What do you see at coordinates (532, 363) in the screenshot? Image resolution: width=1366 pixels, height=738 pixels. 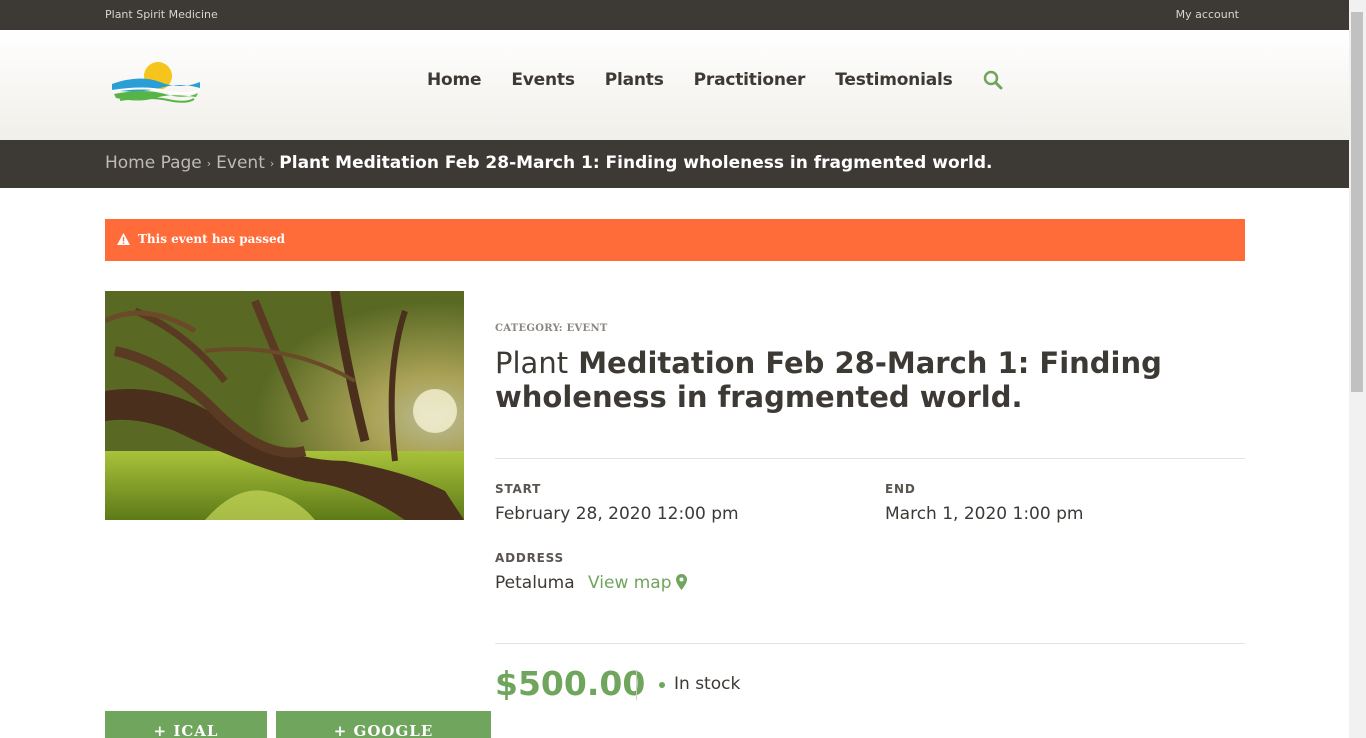 I see `event-title-first: Plant` at bounding box center [532, 363].